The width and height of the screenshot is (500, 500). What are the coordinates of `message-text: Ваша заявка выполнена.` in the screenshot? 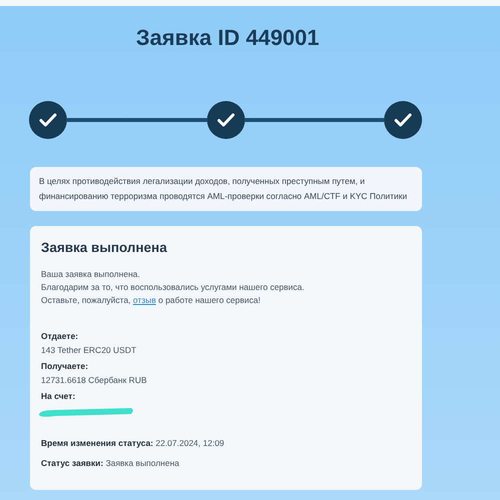 It's located at (91, 274).